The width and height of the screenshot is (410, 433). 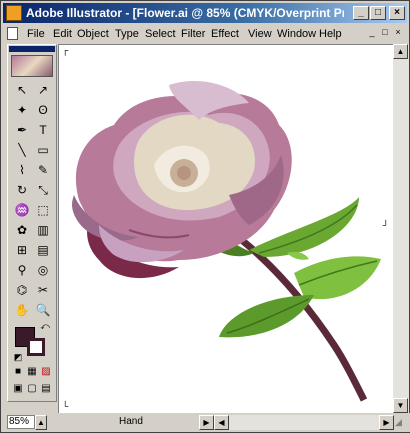 What do you see at coordinates (22, 290) in the screenshot?
I see `slice-tool-icon: ⌬` at bounding box center [22, 290].